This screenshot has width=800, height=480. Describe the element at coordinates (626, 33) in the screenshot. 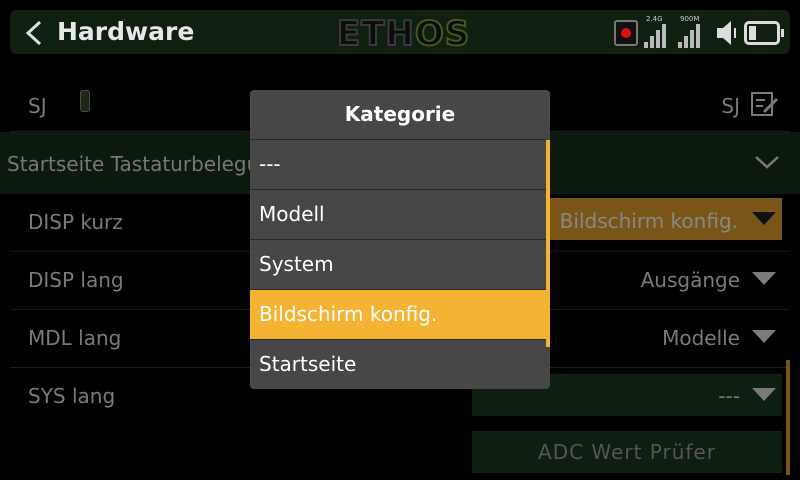

I see `record-icon` at that location.